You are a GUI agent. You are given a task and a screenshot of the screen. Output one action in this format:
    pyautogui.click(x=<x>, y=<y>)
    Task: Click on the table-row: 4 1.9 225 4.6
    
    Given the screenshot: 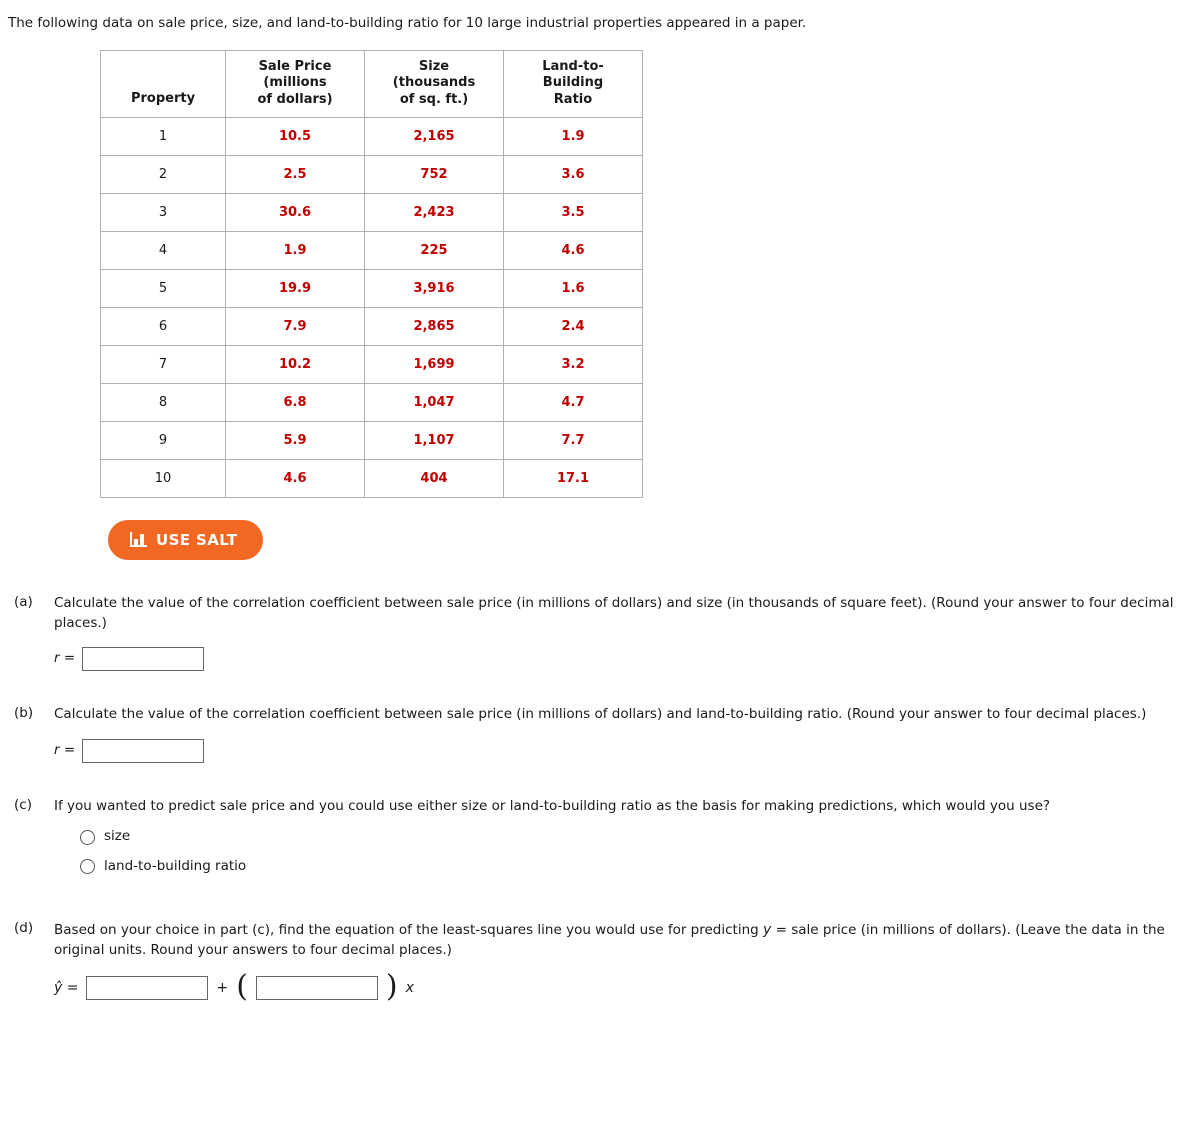 What is the action you would take?
    pyautogui.click(x=371, y=250)
    